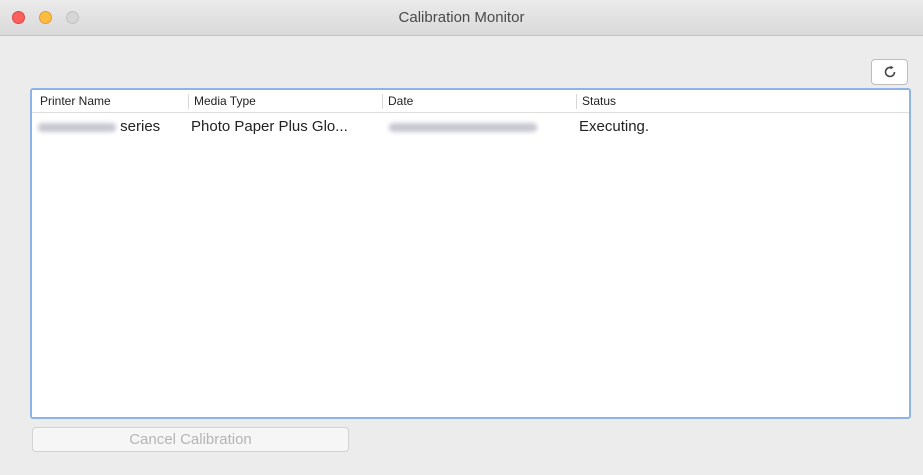  I want to click on date-cell, so click(463, 126).